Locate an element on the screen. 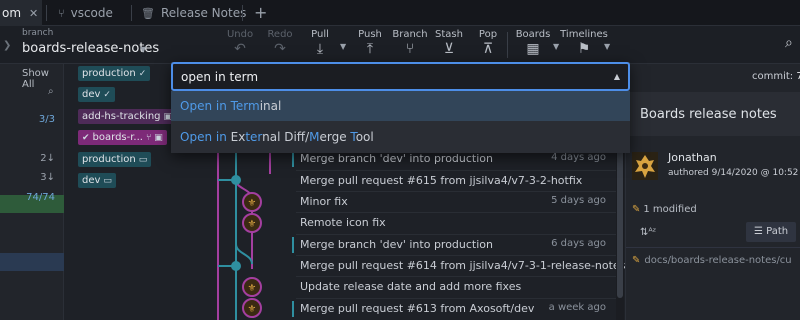  pop-button: Pop ⊼ is located at coordinates (488, 43).